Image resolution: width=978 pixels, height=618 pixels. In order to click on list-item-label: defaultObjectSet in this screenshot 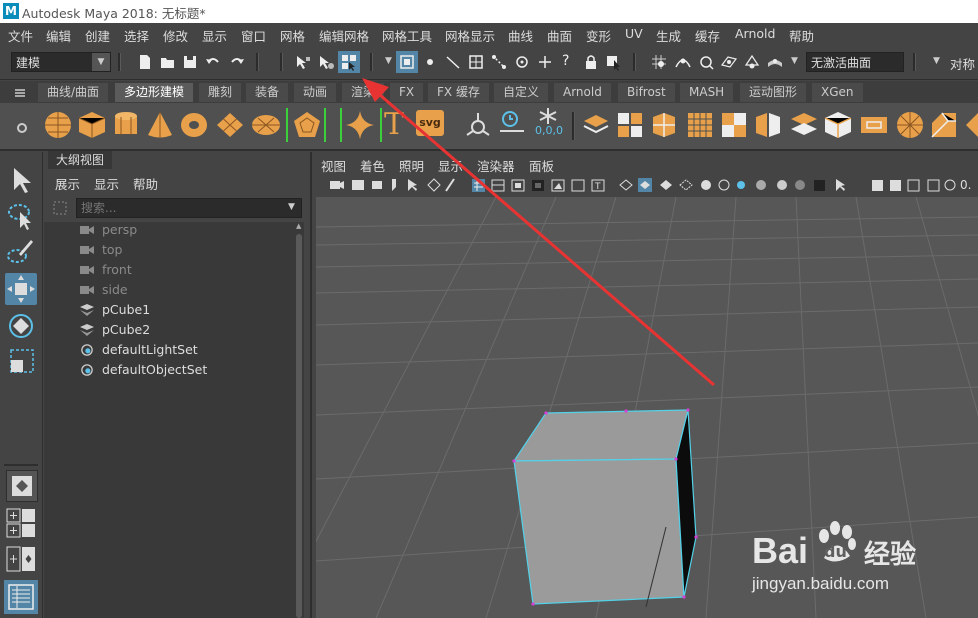, I will do `click(155, 369)`.